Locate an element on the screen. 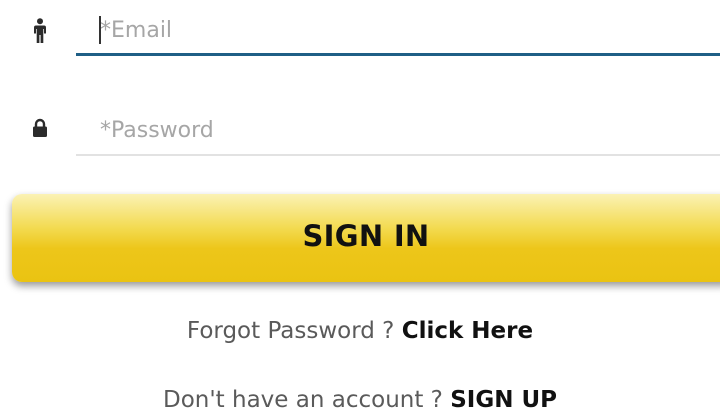 The height and width of the screenshot is (419, 720). signup-line: Don't have an account ? SIGN UP is located at coordinates (360, 400).